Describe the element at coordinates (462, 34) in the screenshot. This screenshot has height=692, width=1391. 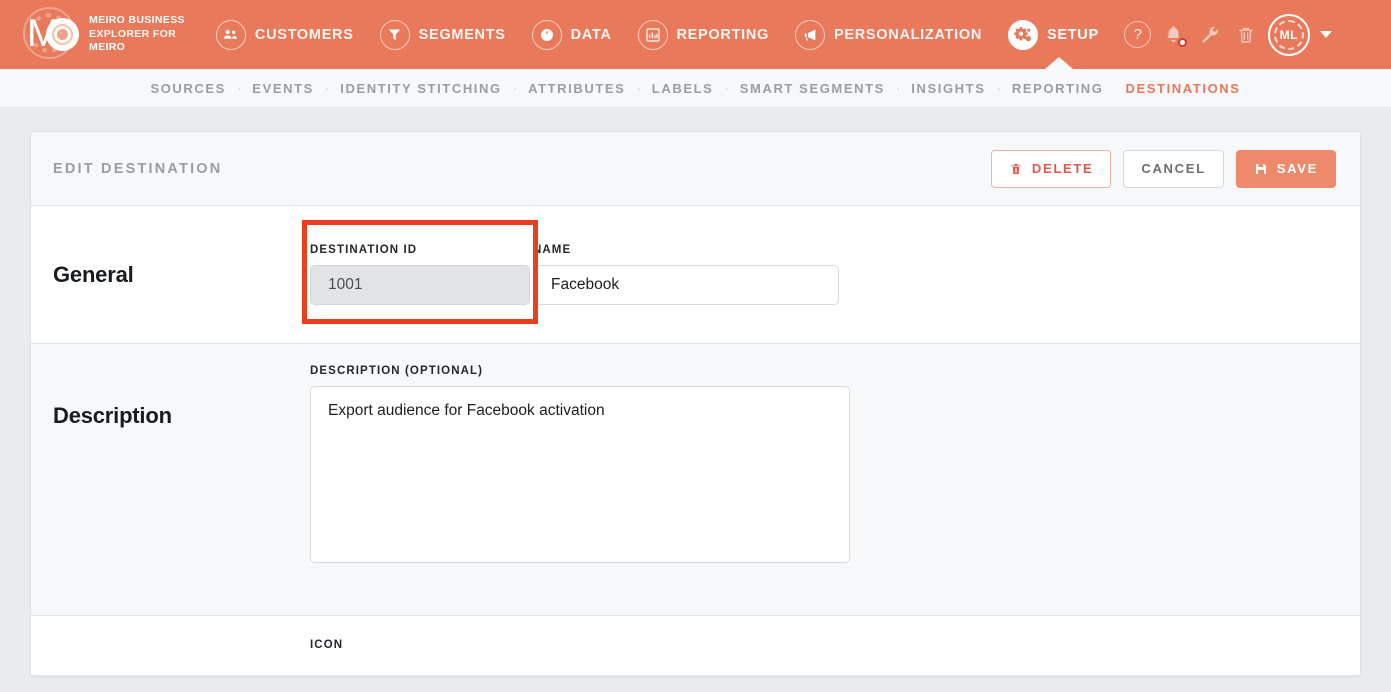
I see `nav-label-segments: SEGMENTS` at that location.